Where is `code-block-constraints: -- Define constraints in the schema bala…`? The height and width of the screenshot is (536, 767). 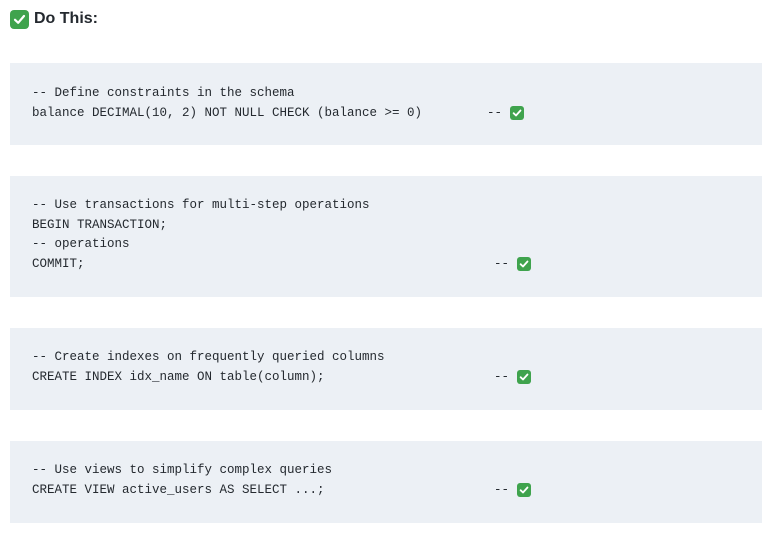
code-block-constraints: -- Define constraints in the schema bala… is located at coordinates (386, 104).